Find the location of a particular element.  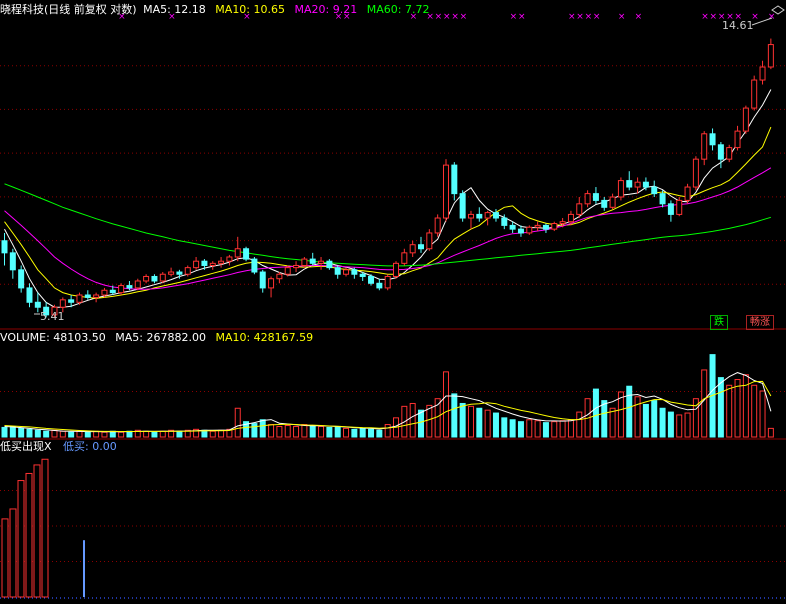

ma5-readout: MA5: 12.18 is located at coordinates (174, 9).